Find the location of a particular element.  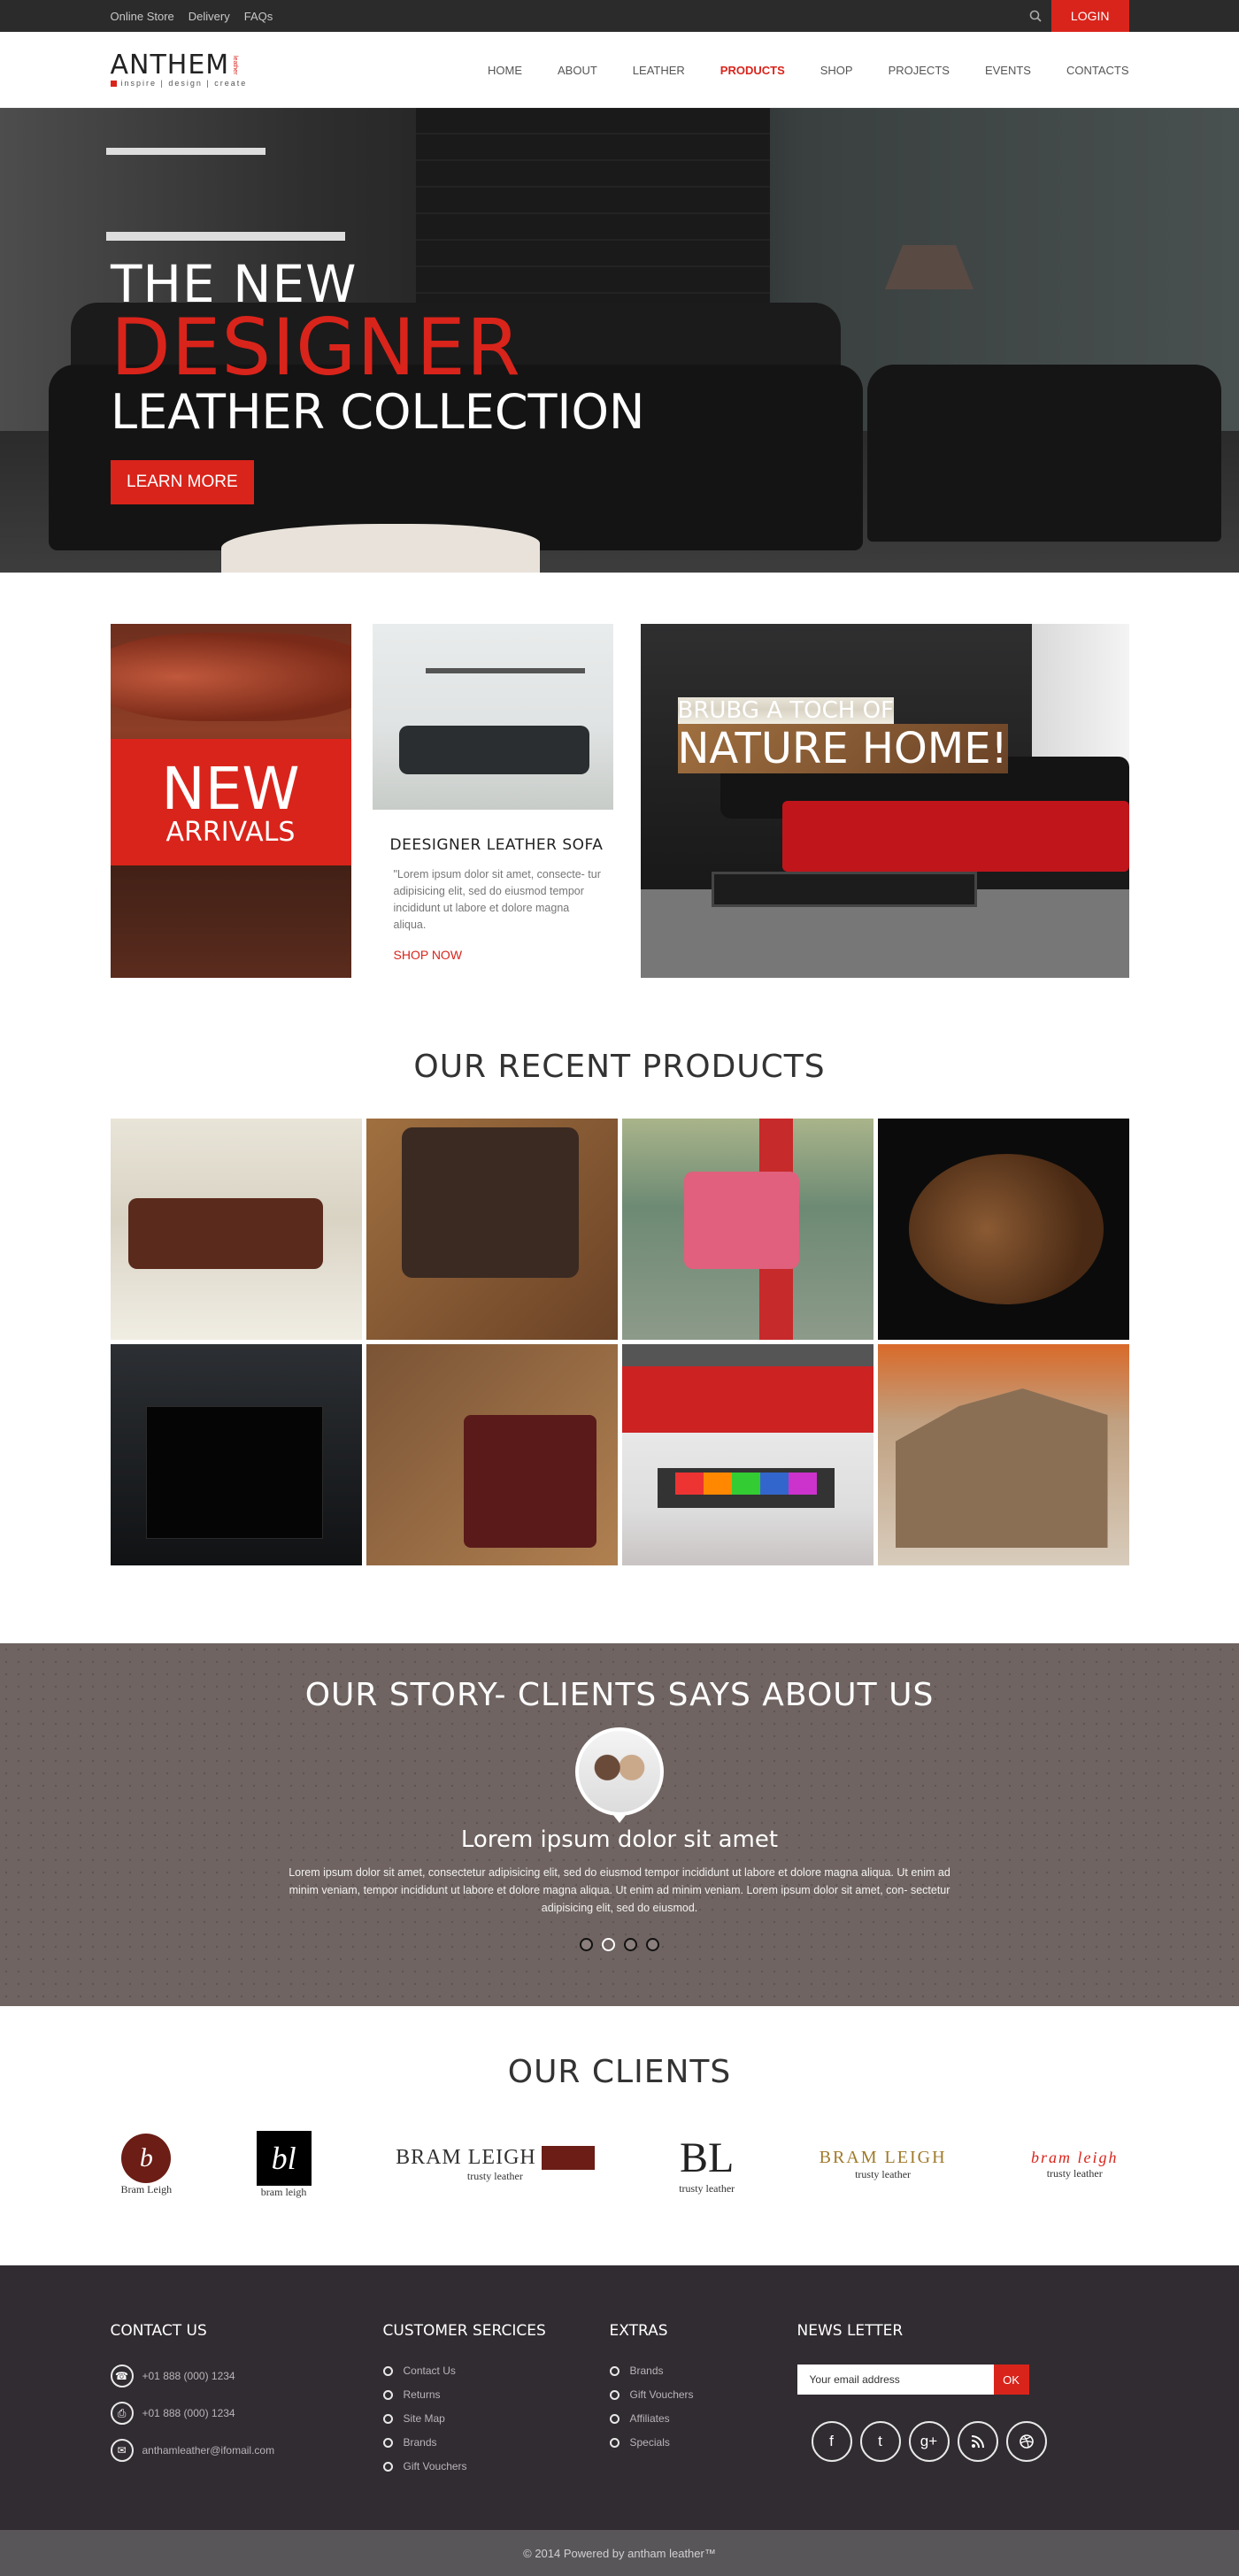

phone-1: +01 888 (000) 1234 is located at coordinates (188, 2376).